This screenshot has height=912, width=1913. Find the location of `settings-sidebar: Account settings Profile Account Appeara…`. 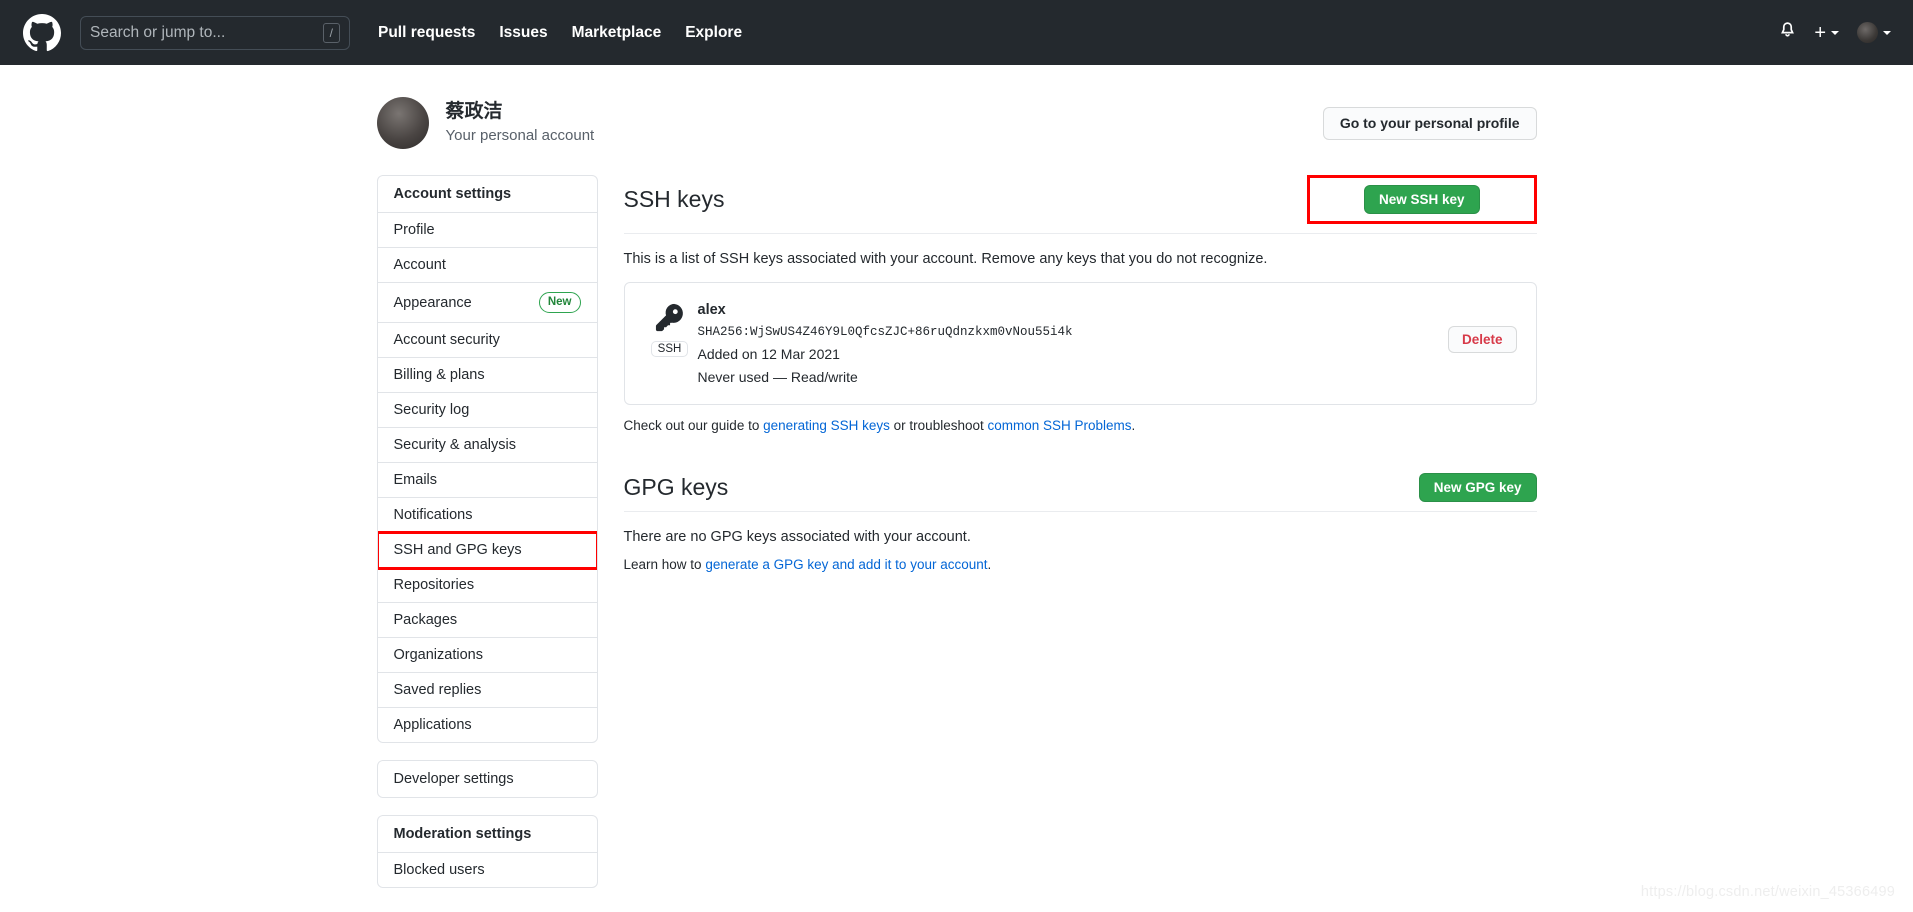

settings-sidebar: Account settings Profile Account Appeara… is located at coordinates (487, 540).